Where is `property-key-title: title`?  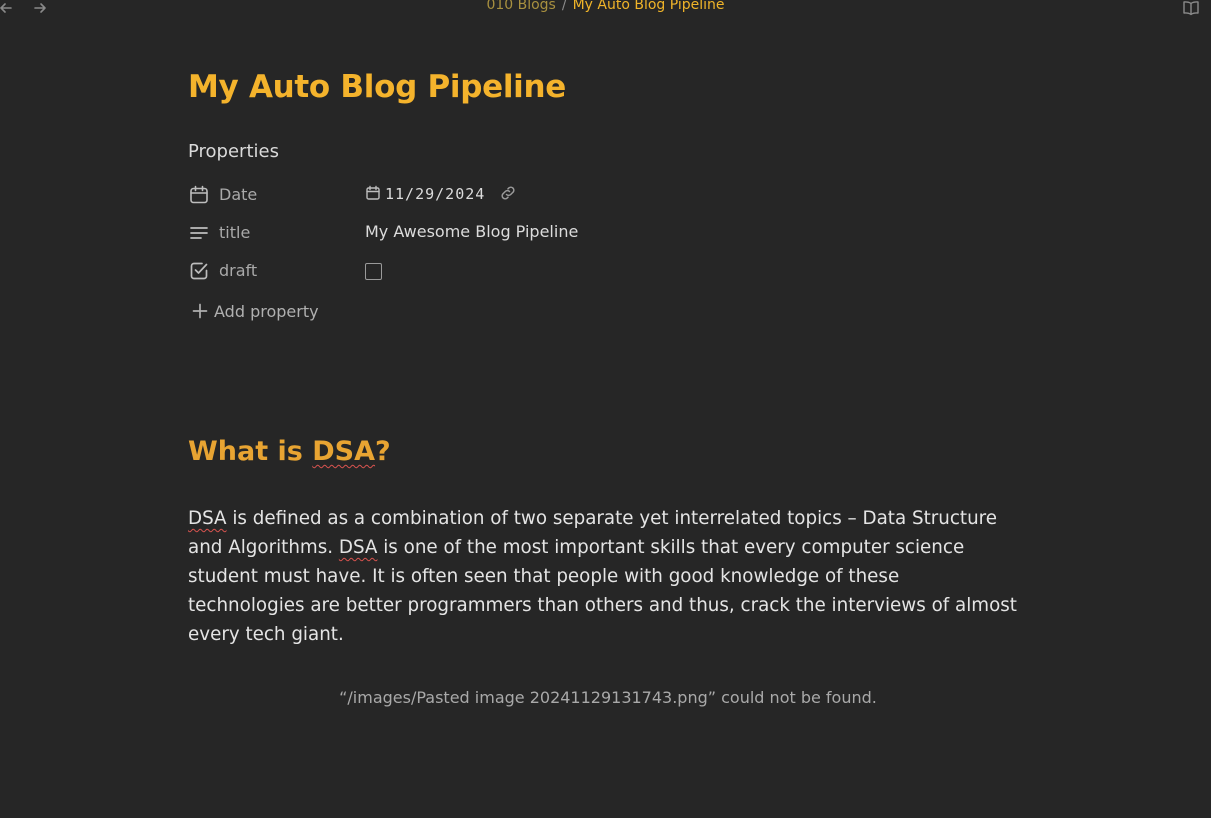
property-key-title: title is located at coordinates (234, 232).